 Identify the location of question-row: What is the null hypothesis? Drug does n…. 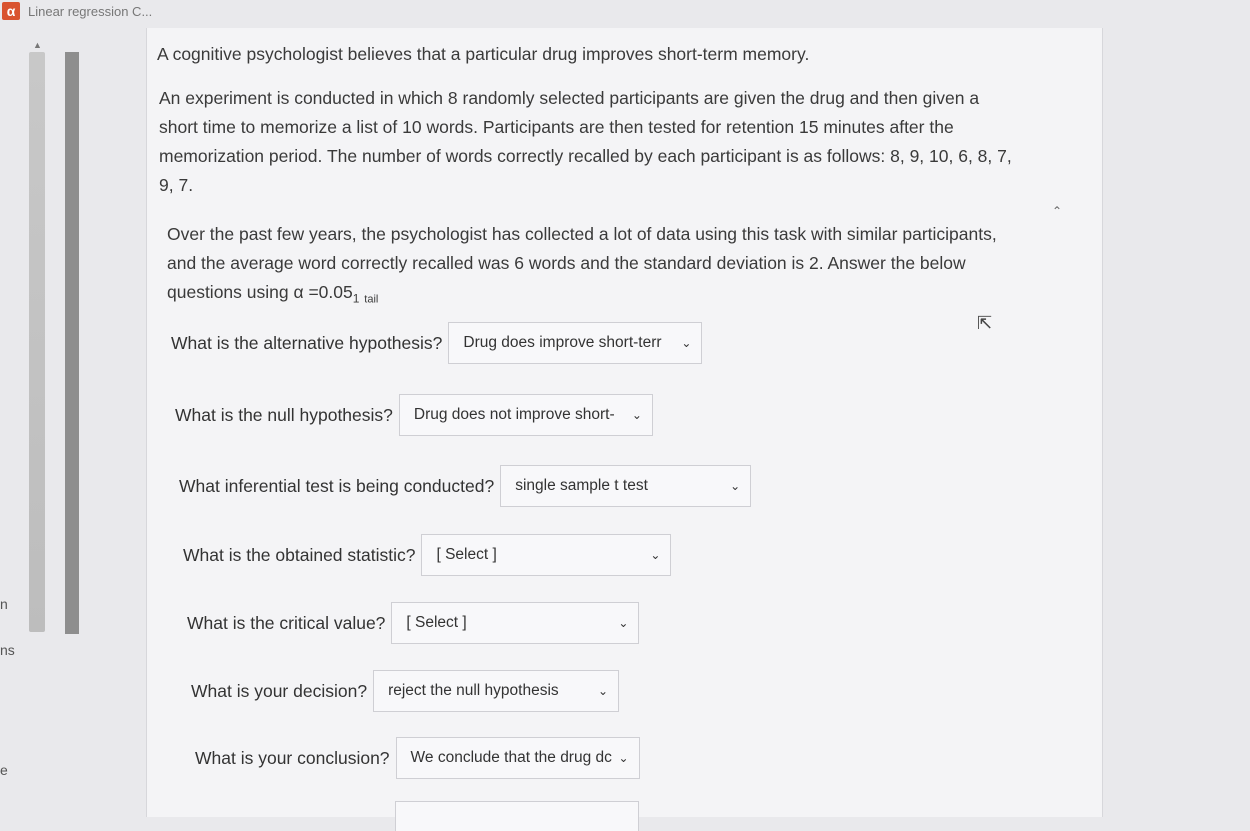
(414, 415).